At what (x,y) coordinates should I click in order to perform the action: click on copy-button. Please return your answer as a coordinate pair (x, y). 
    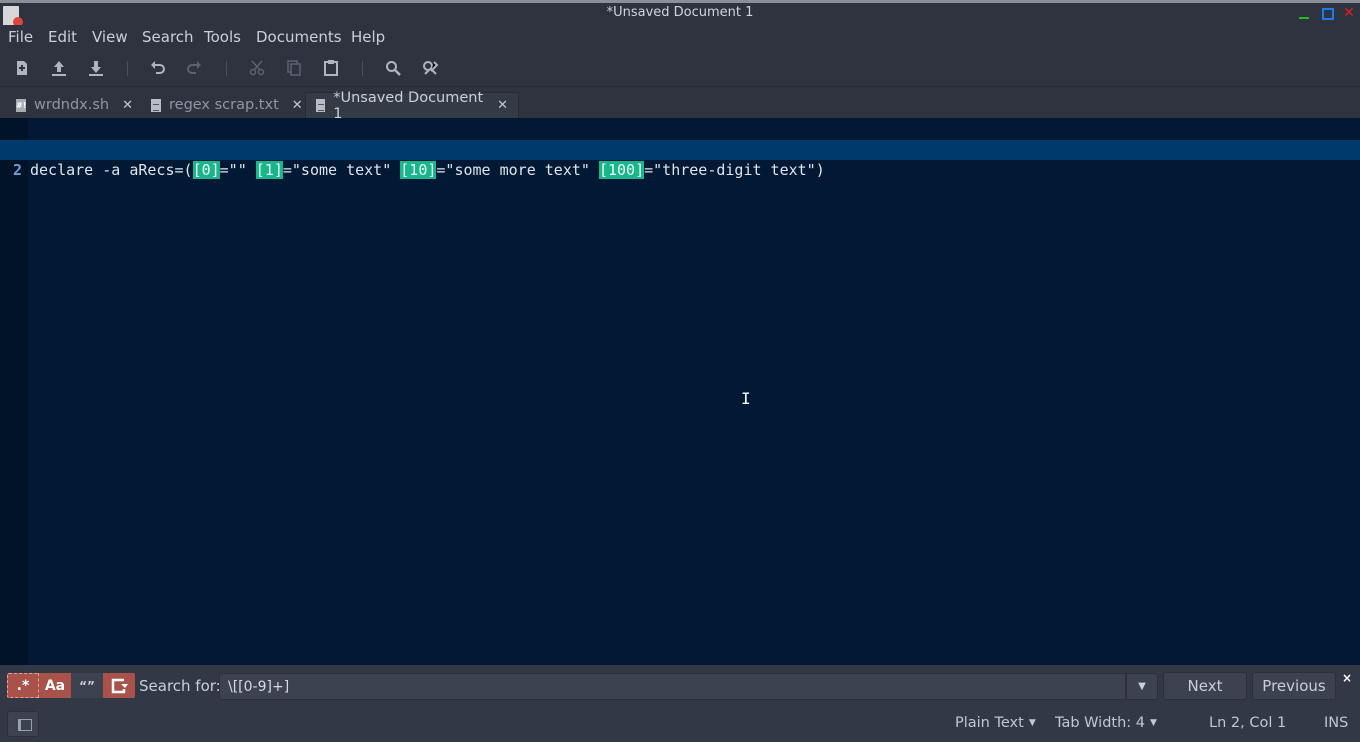
    Looking at the image, I should click on (294, 68).